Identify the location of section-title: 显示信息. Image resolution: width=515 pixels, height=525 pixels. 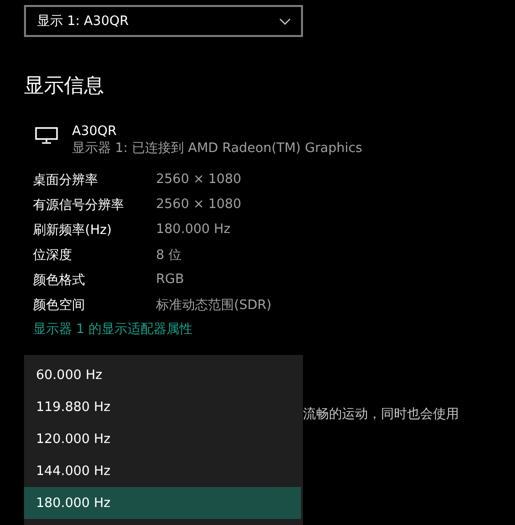
(64, 85).